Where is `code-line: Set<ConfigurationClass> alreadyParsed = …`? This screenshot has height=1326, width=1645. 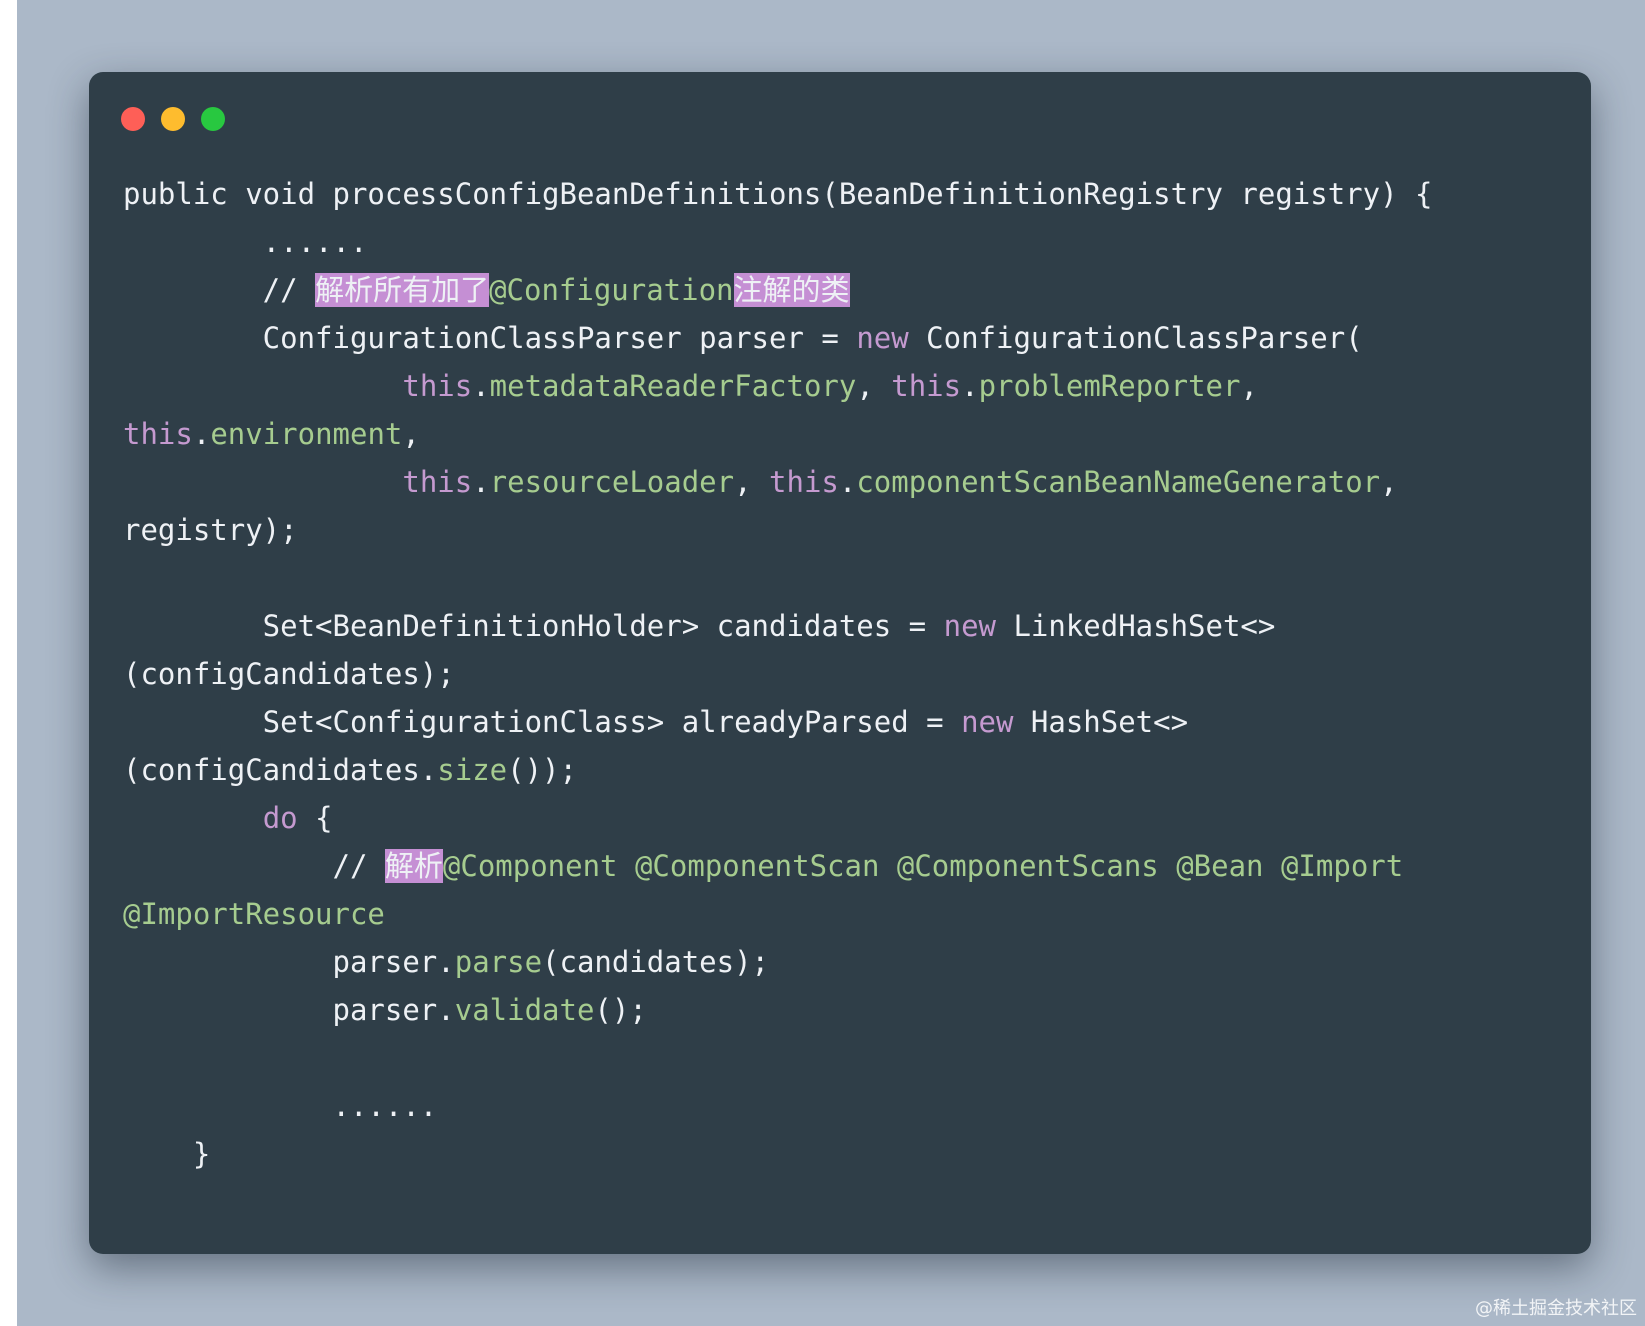
code-line: Set<ConfigurationClass> alreadyParsed = … is located at coordinates (842, 722).